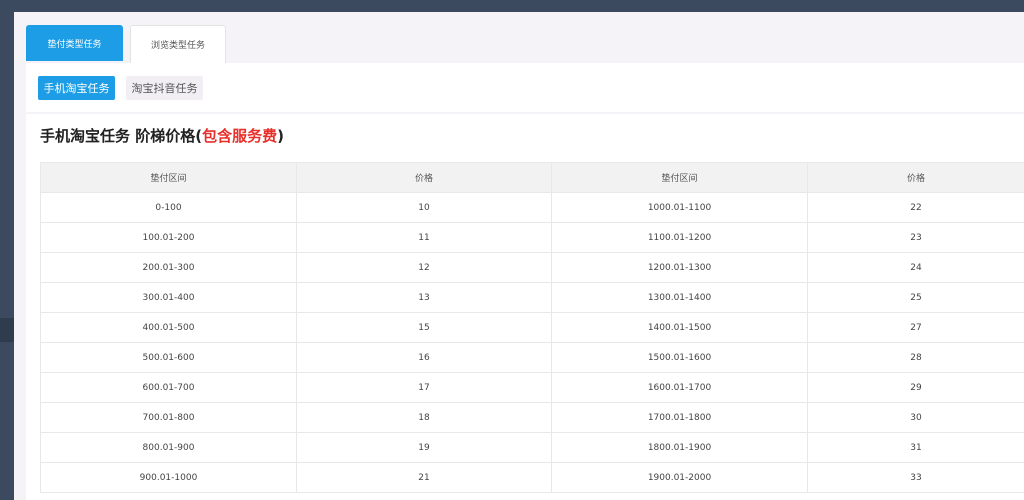 The width and height of the screenshot is (1024, 500). Describe the element at coordinates (424, 387) in the screenshot. I see `price-cell: 17` at that location.